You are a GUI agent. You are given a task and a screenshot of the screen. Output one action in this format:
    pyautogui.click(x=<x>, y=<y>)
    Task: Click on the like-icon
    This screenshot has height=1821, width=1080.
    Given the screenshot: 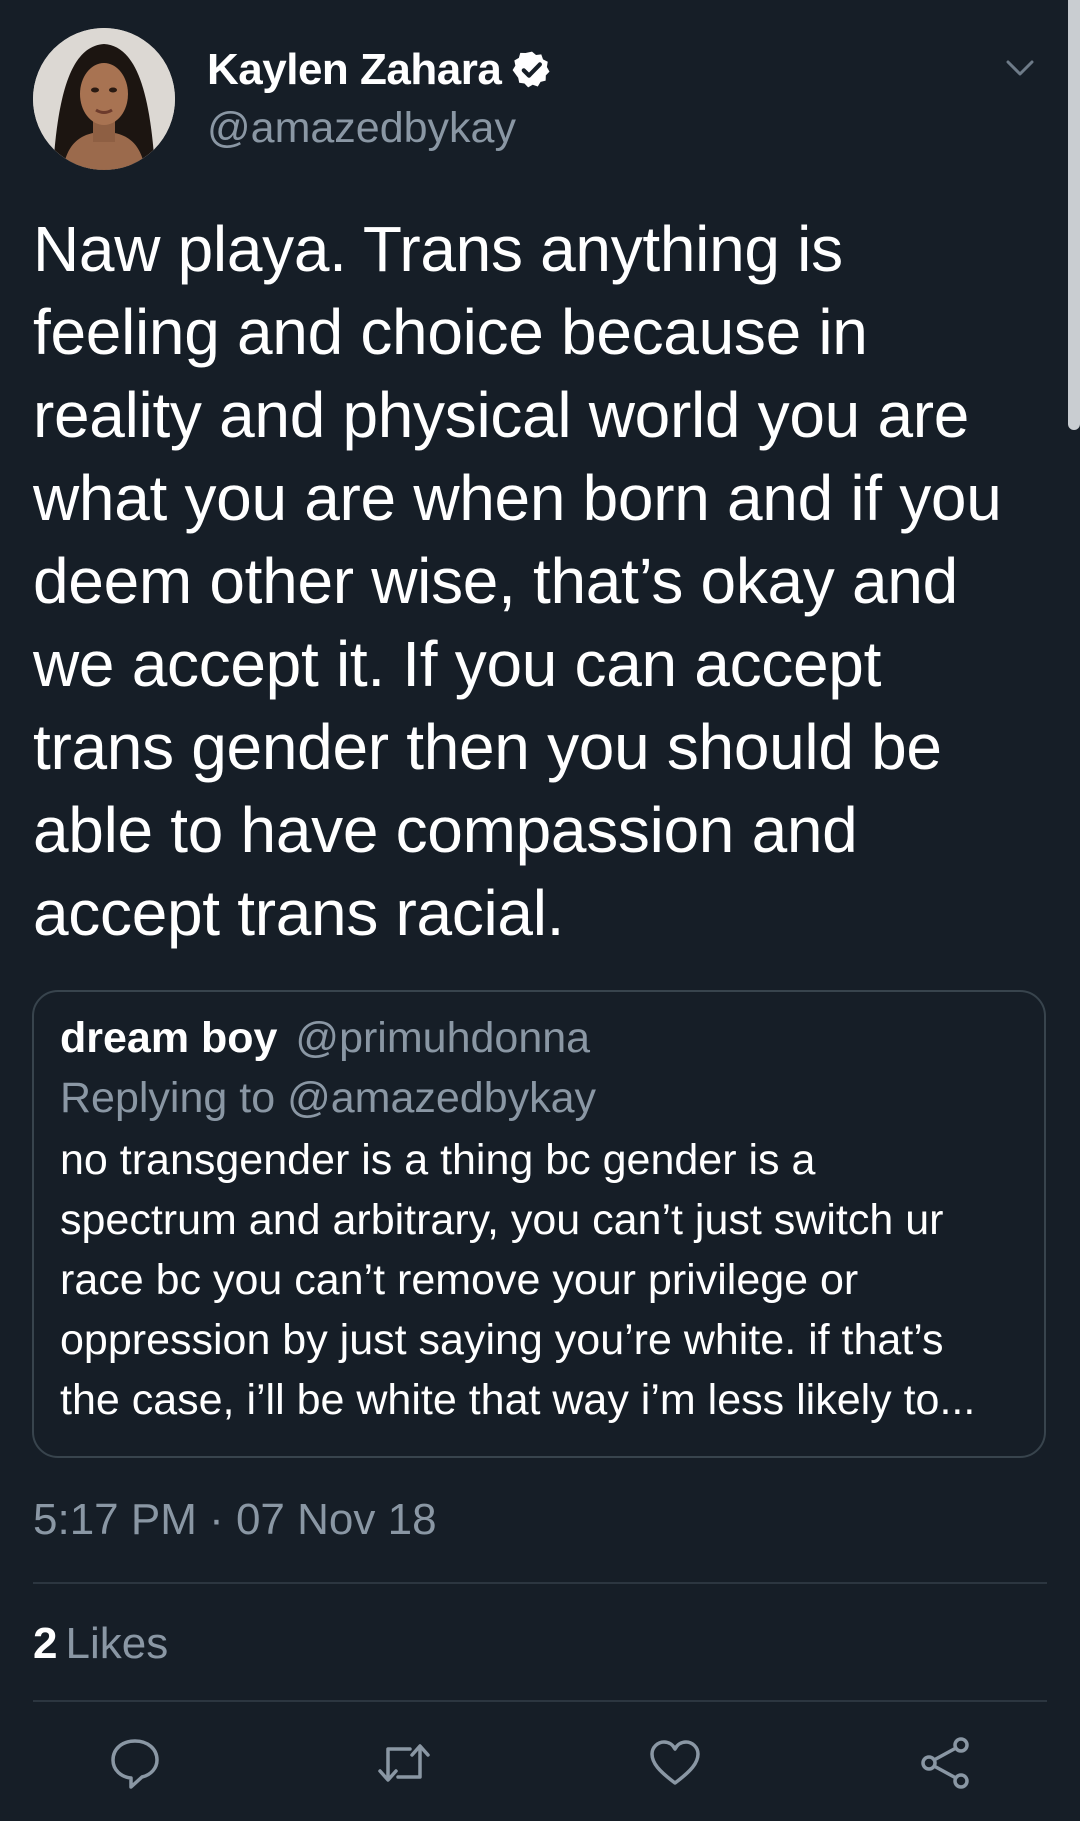 What is the action you would take?
    pyautogui.click(x=675, y=1763)
    